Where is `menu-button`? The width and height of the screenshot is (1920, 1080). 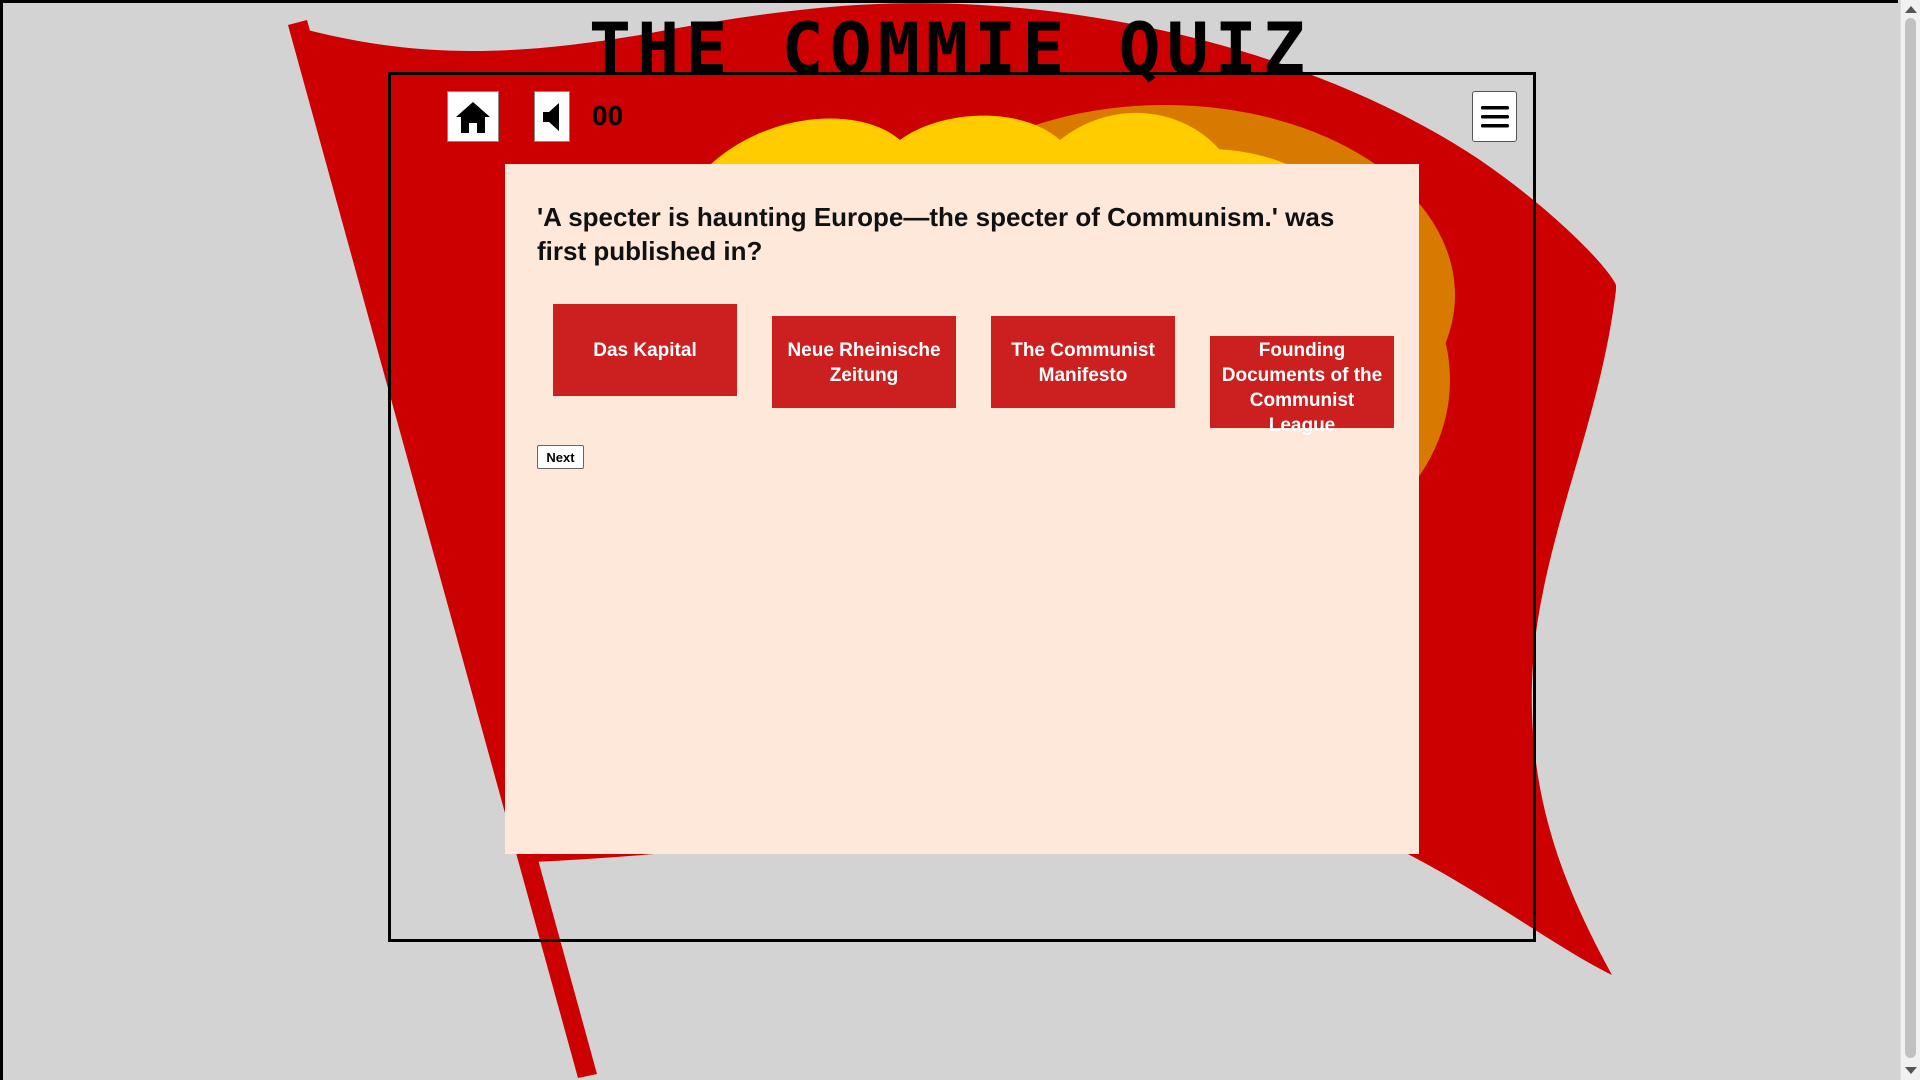
menu-button is located at coordinates (1494, 116).